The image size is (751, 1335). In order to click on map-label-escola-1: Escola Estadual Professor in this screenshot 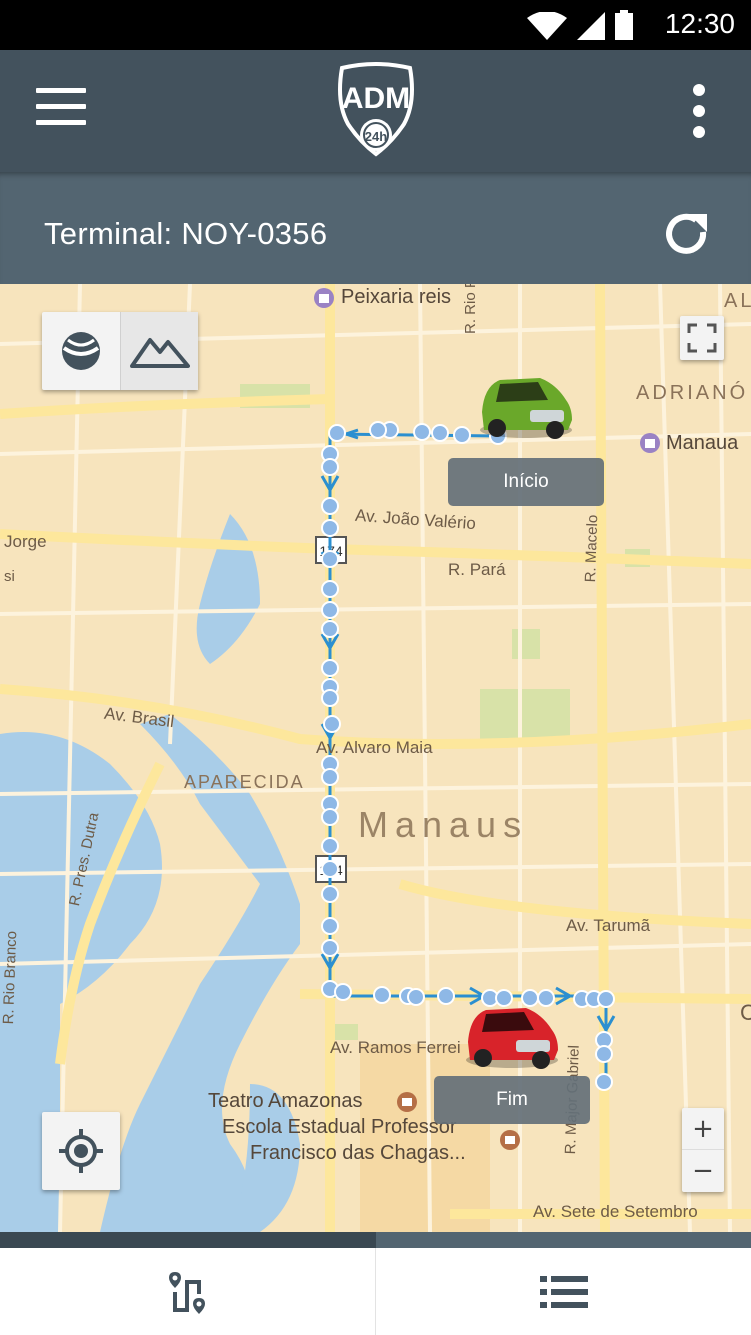, I will do `click(339, 1127)`.